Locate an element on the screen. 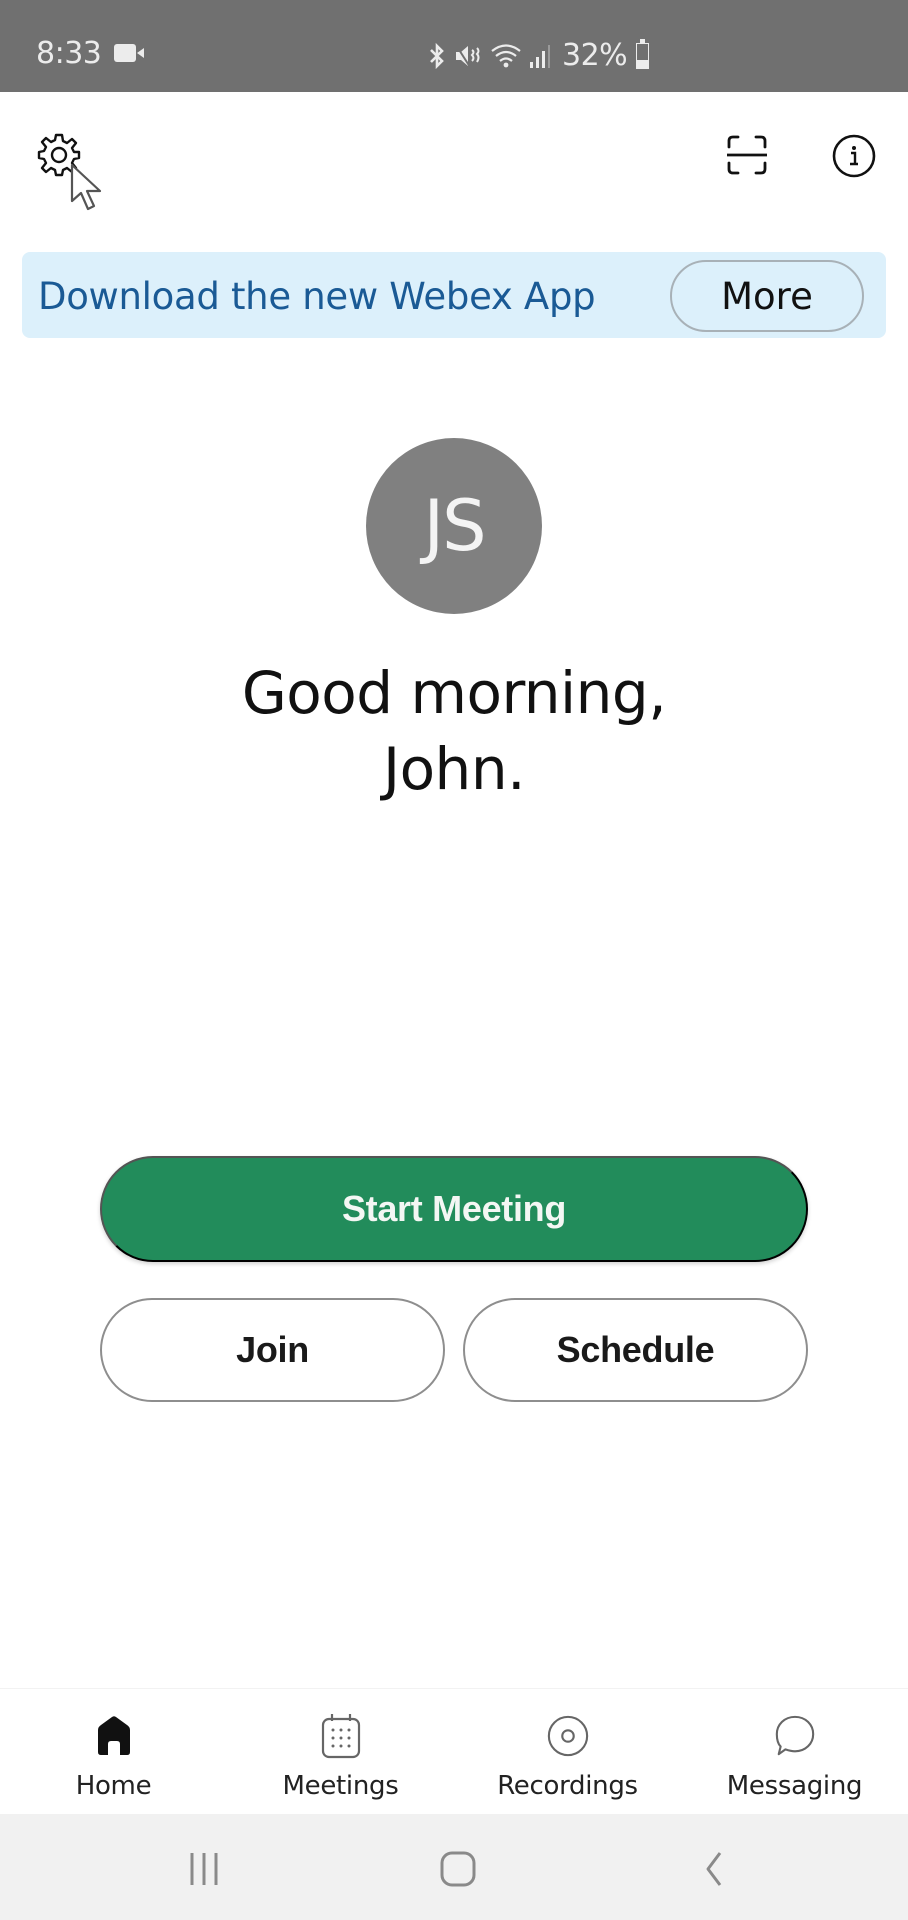 The width and height of the screenshot is (908, 1920). battery-percent: 32% is located at coordinates (595, 55).